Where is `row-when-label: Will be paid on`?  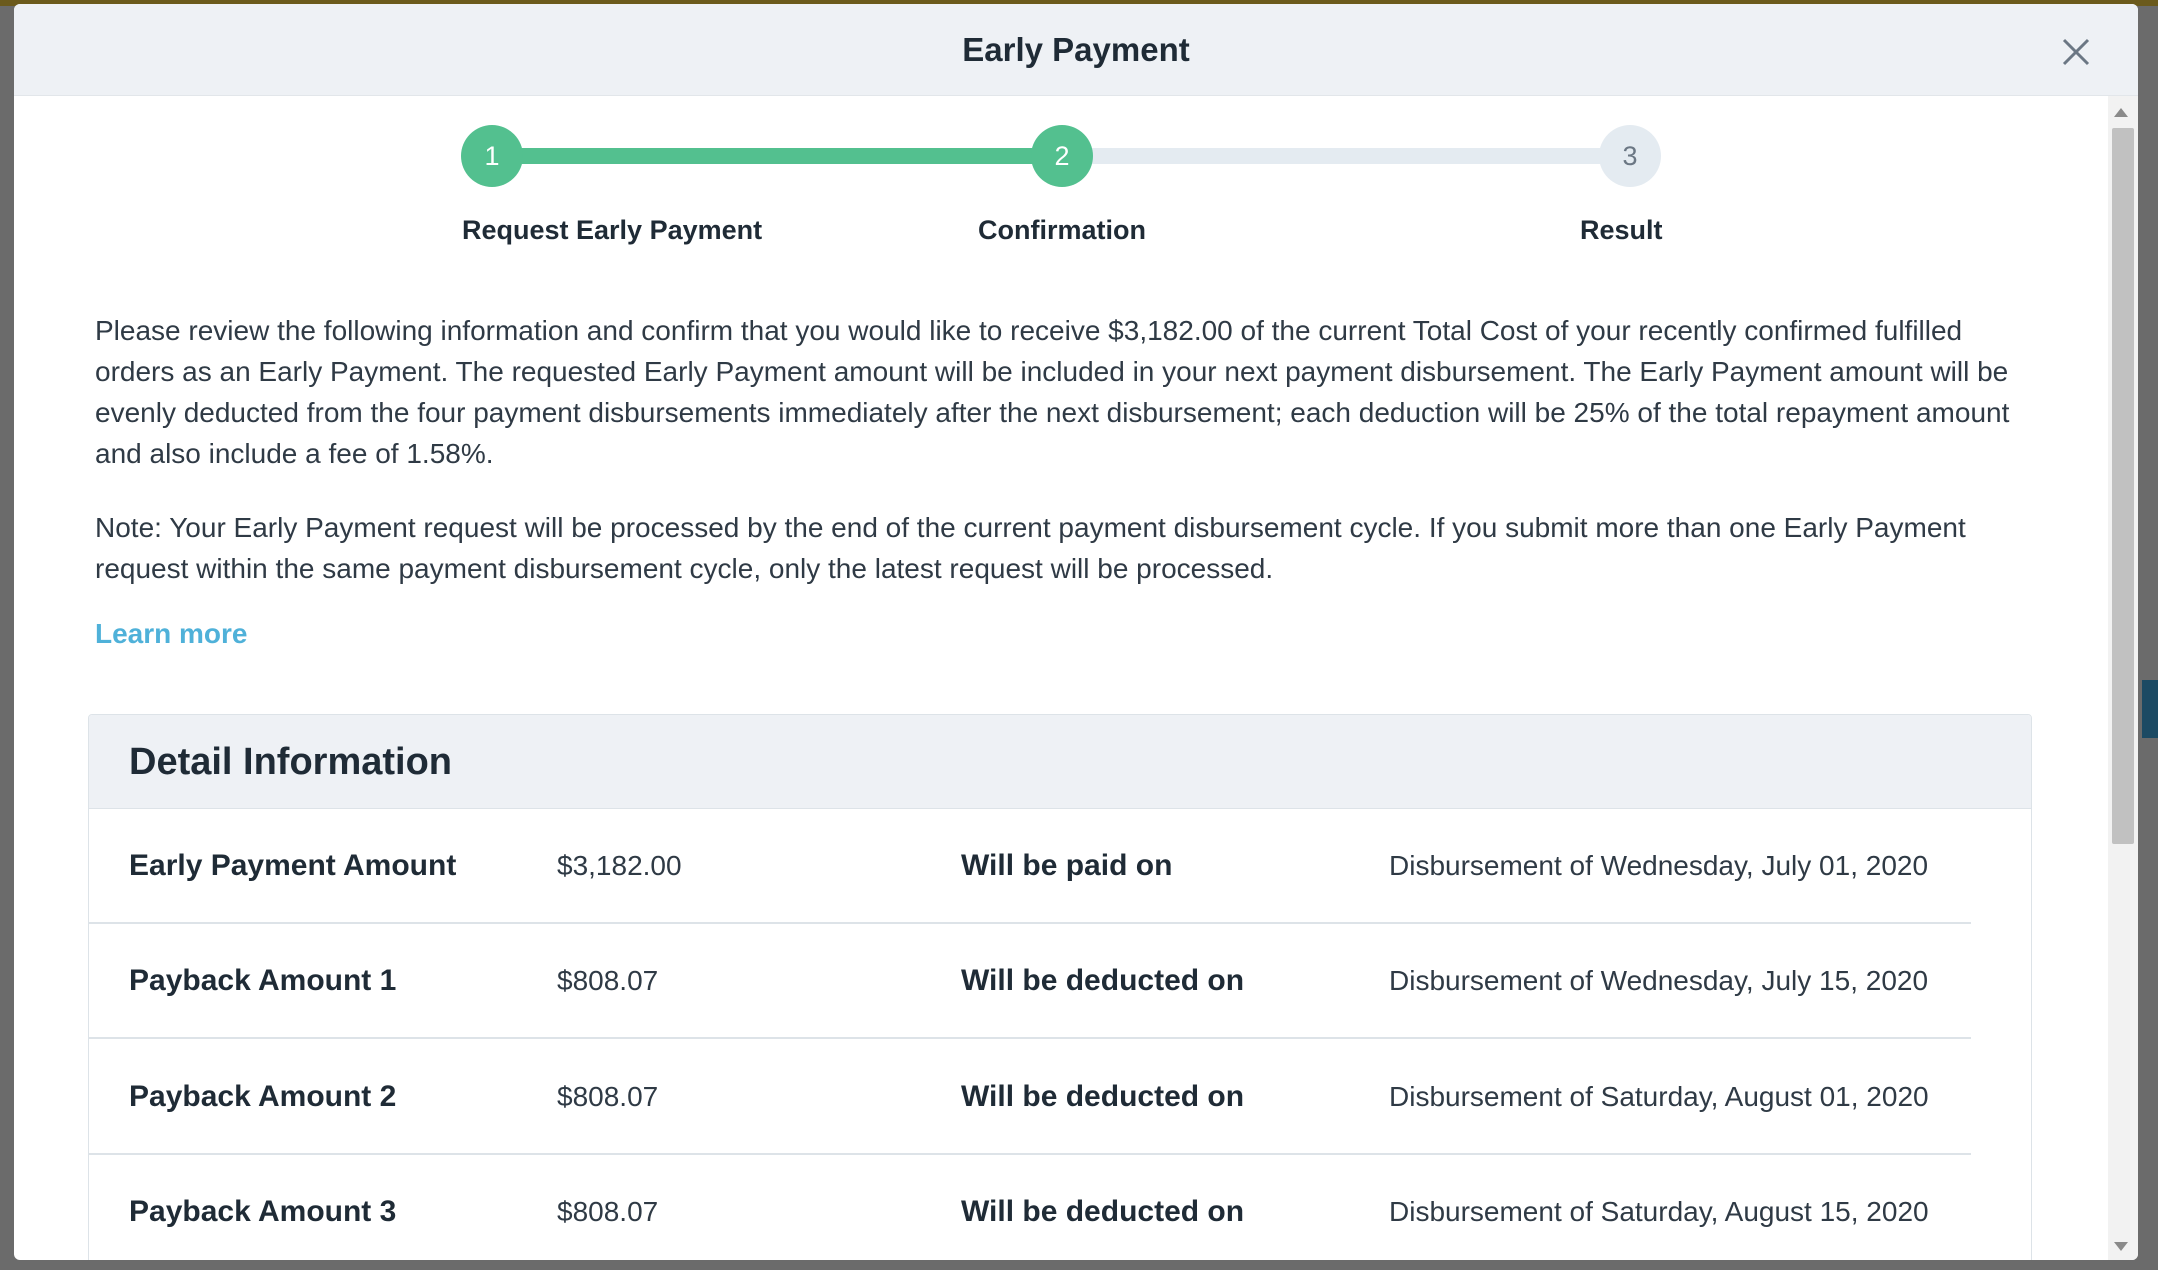
row-when-label: Will be paid on is located at coordinates (1067, 865).